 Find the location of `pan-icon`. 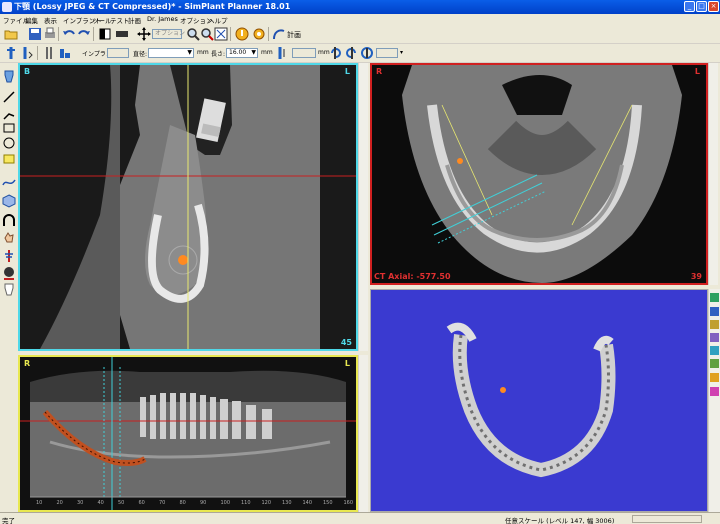

pan-icon is located at coordinates (144, 34).